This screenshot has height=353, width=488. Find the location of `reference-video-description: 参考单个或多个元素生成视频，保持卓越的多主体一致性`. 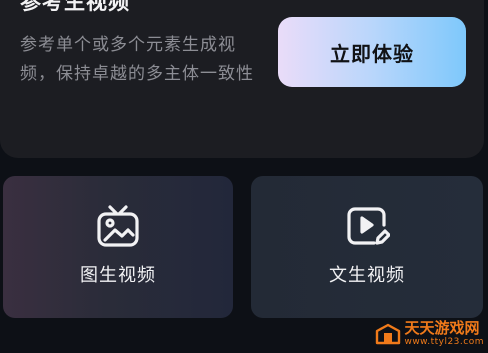

reference-video-description: 参考单个或多个元素生成视频，保持卓越的多主体一致性 is located at coordinates (137, 59).